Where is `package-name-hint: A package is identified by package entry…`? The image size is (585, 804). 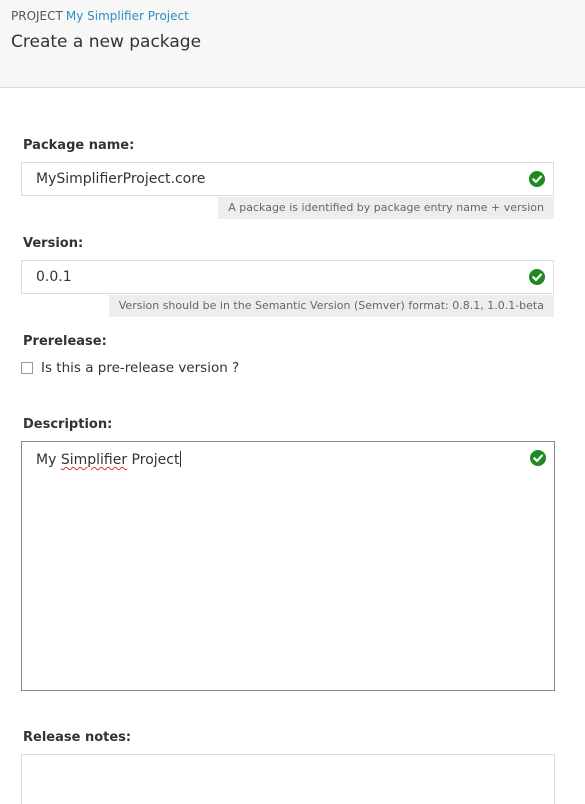 package-name-hint: A package is identified by package entry… is located at coordinates (386, 208).